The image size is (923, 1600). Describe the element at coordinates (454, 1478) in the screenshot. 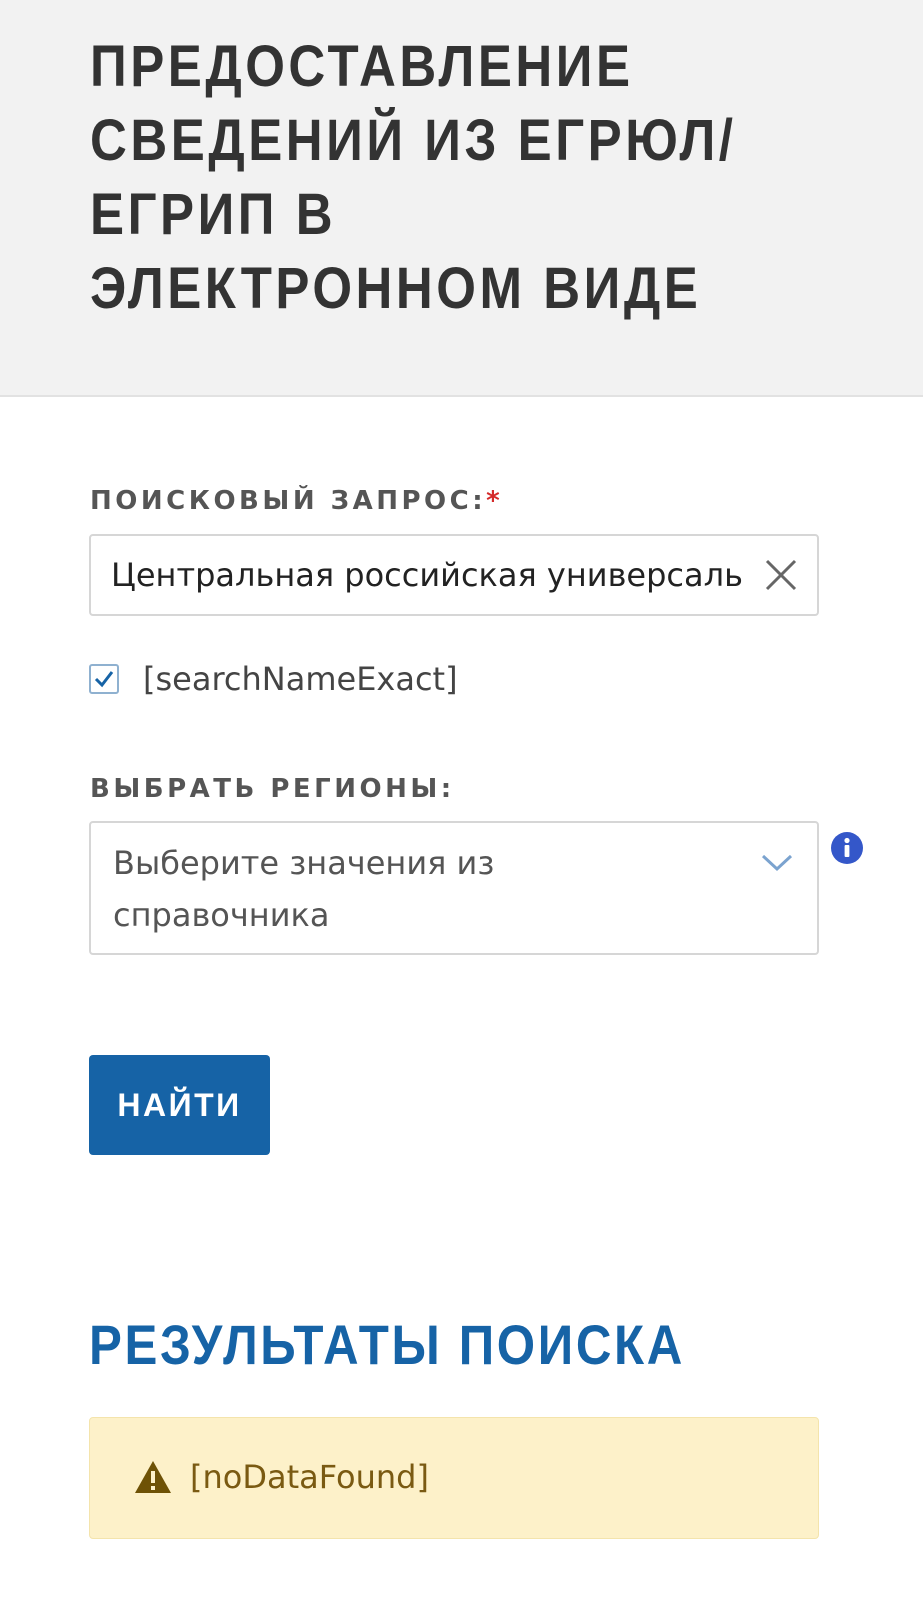

I see `no-results-alert: [noDataFound]` at that location.